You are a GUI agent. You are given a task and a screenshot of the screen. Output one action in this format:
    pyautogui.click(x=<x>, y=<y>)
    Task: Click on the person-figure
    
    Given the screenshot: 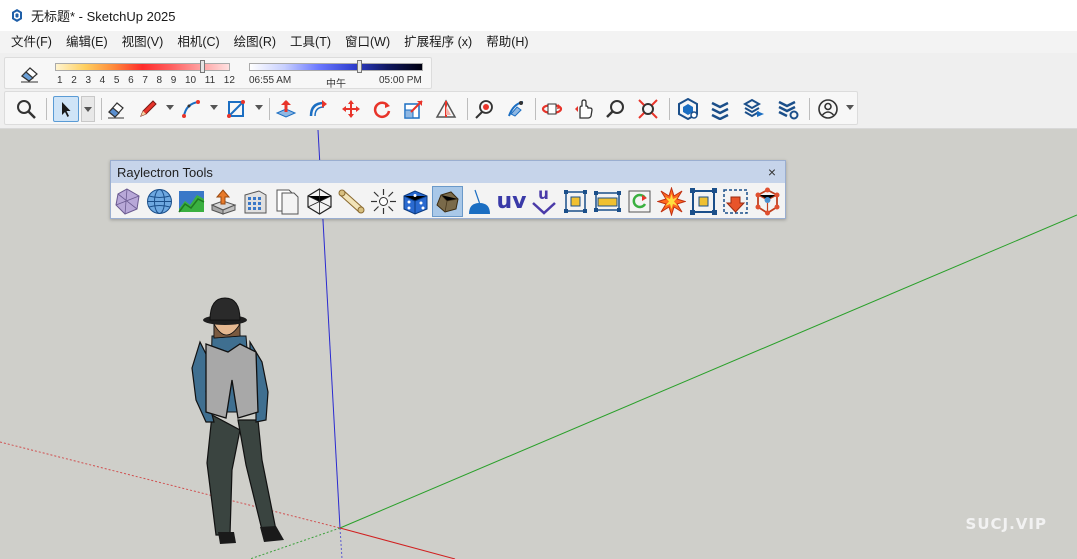 What is the action you would take?
    pyautogui.click(x=237, y=420)
    